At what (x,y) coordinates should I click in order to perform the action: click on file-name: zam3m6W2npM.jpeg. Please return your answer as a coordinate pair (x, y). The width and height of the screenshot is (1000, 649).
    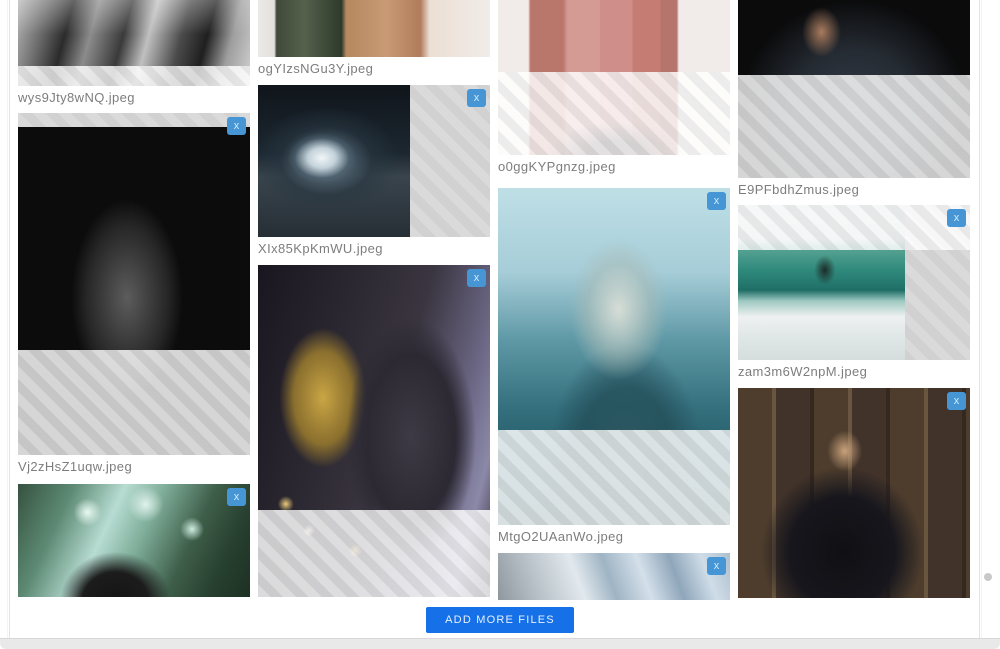
    Looking at the image, I should click on (803, 371).